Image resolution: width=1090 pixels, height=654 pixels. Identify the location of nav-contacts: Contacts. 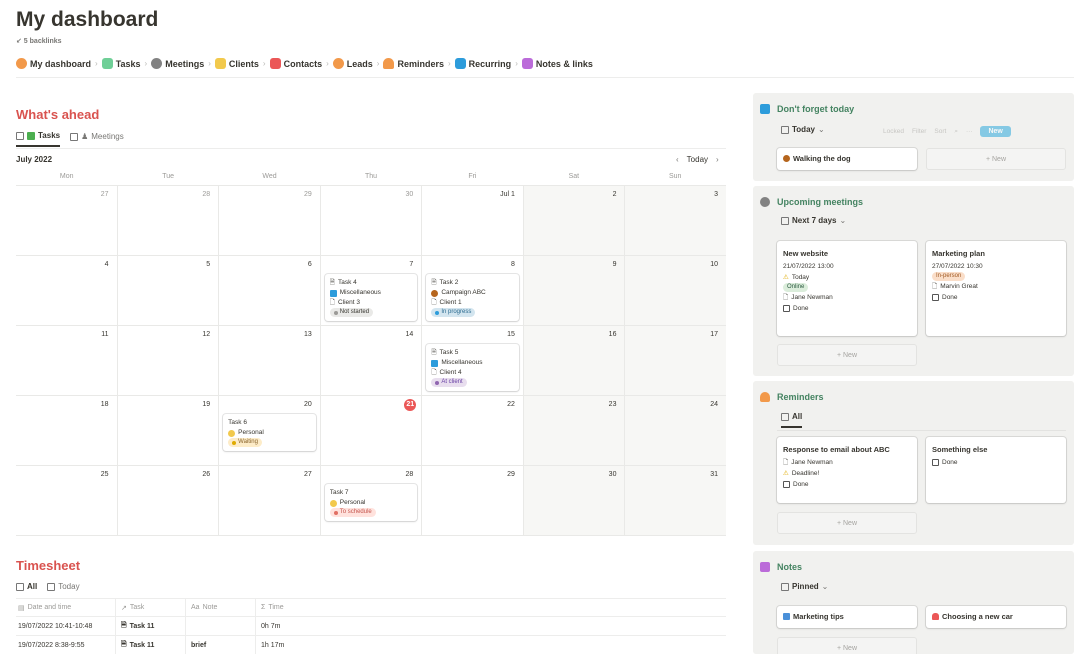
(295, 63).